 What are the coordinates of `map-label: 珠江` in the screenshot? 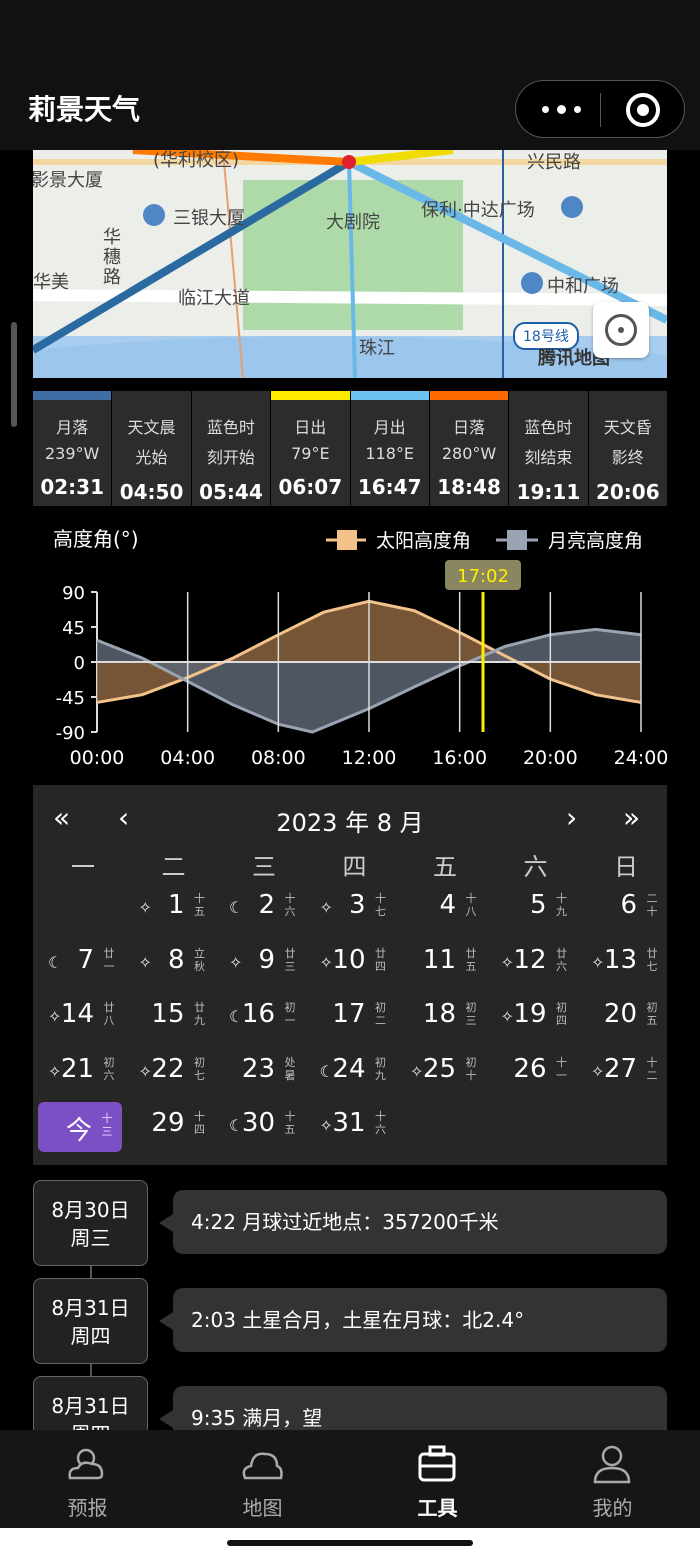 It's located at (377, 348).